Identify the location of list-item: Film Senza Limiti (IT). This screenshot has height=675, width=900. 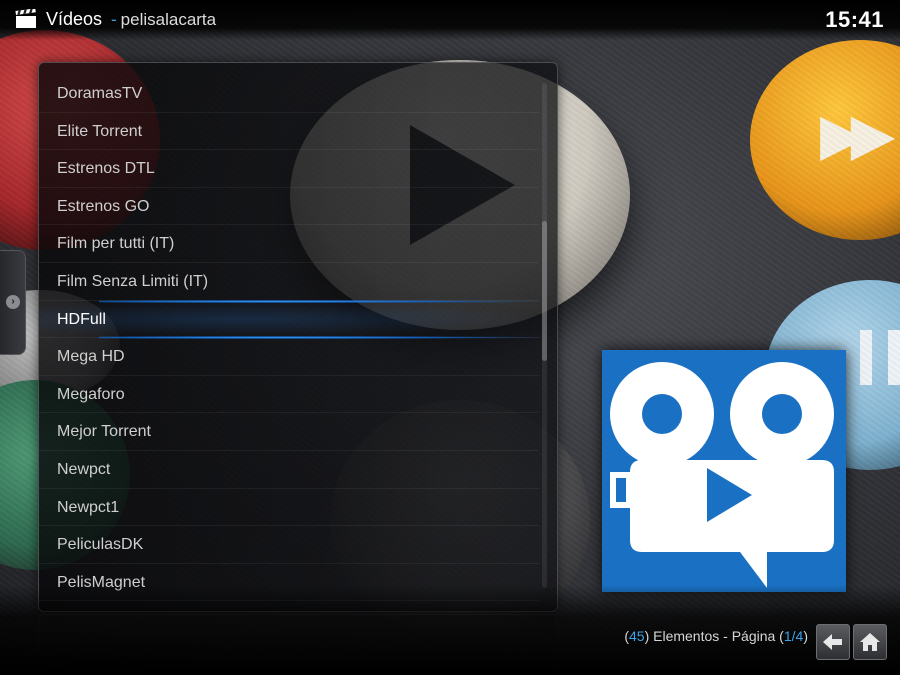
(289, 282).